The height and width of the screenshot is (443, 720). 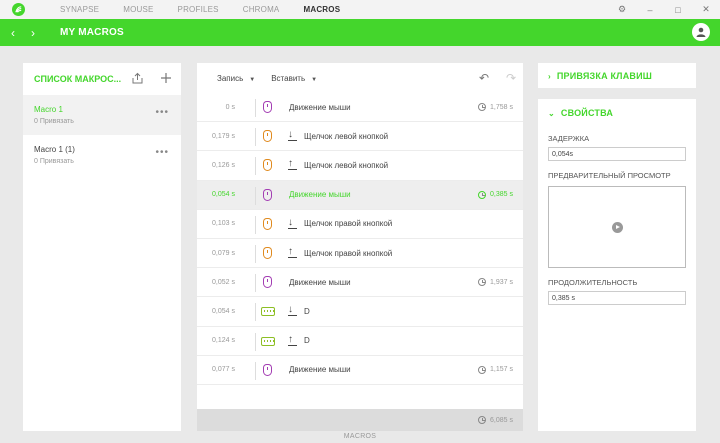 What do you see at coordinates (137, 79) in the screenshot?
I see `export-macro-icon` at bounding box center [137, 79].